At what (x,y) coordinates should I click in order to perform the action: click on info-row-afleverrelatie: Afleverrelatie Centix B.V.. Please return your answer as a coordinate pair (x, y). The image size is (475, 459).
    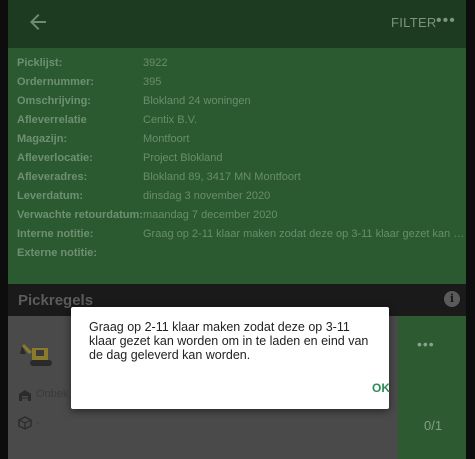
    Looking at the image, I should click on (242, 123).